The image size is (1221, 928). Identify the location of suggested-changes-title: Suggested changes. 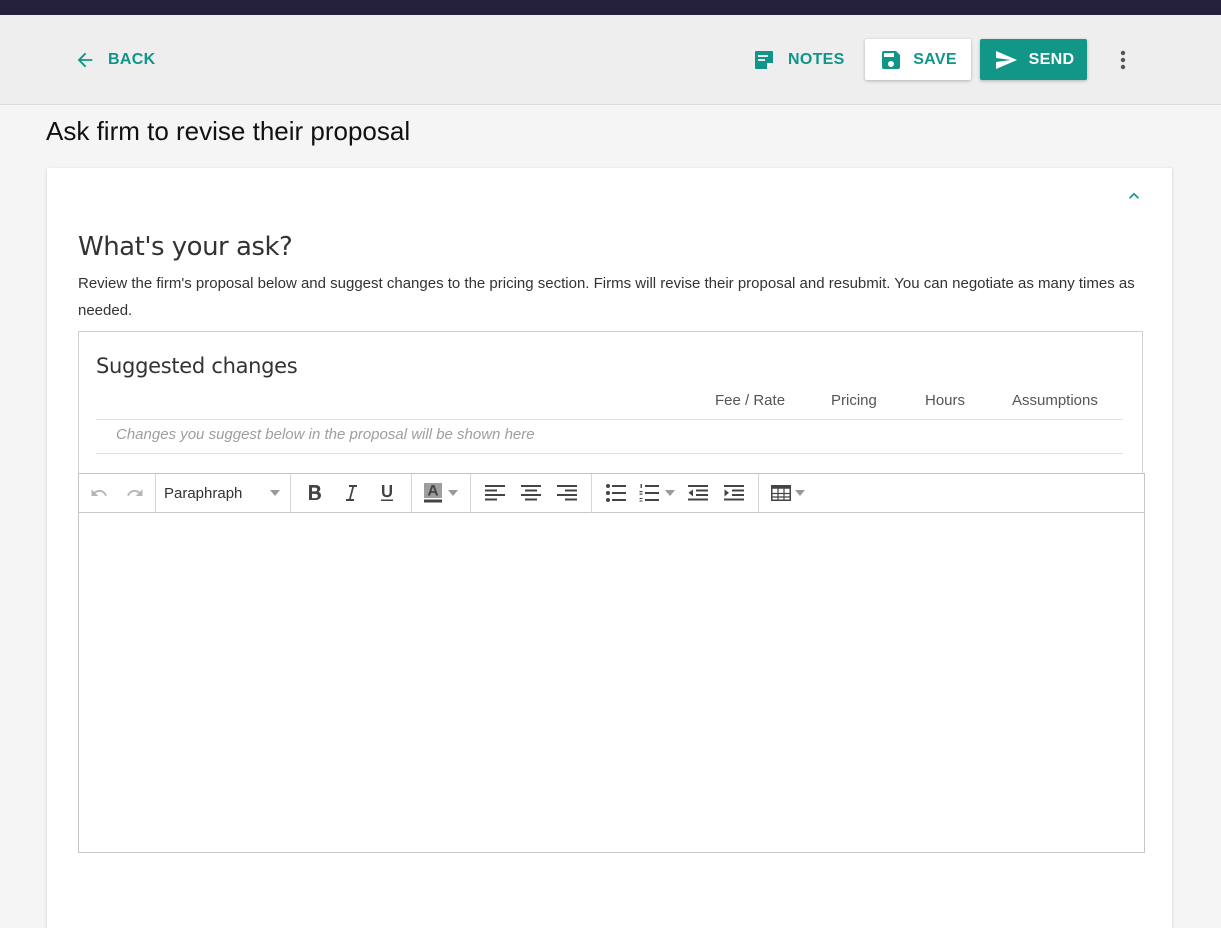
(197, 366).